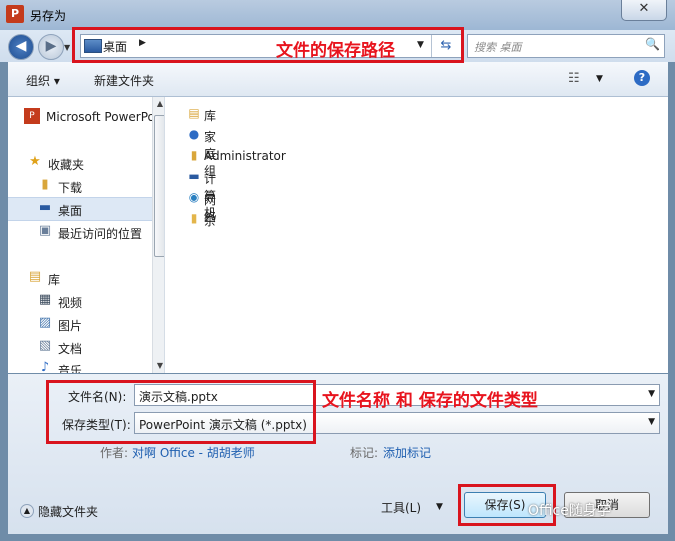 The height and width of the screenshot is (541, 675). Describe the element at coordinates (194, 197) in the screenshot. I see `network-icon: ◉` at that location.